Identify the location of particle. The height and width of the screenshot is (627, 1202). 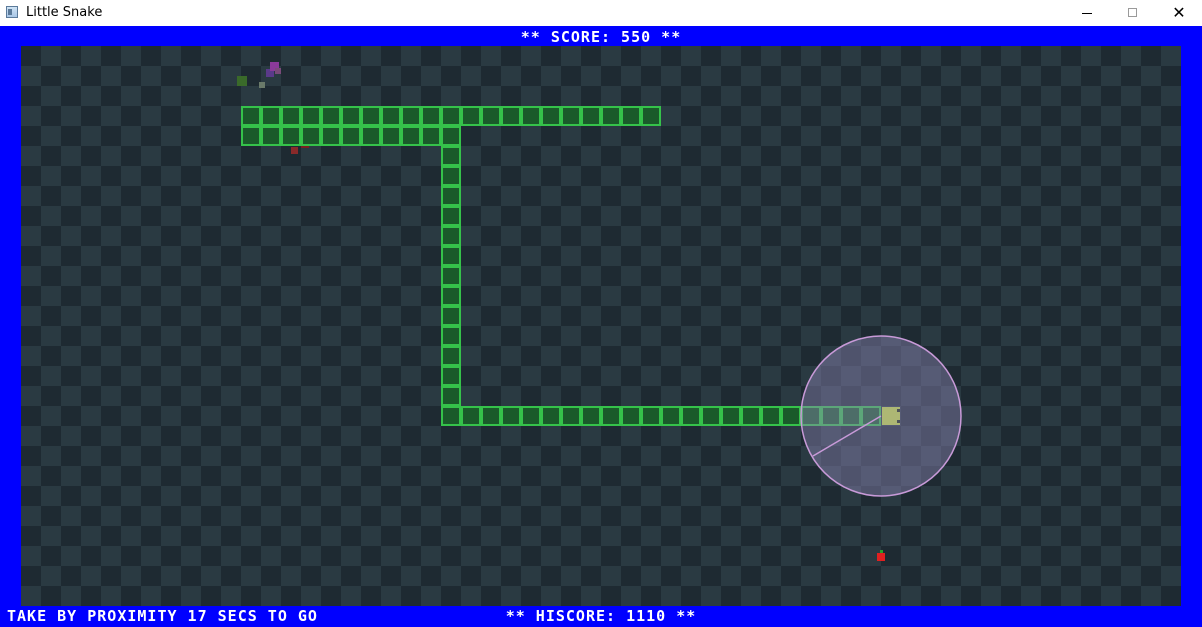
(294, 150).